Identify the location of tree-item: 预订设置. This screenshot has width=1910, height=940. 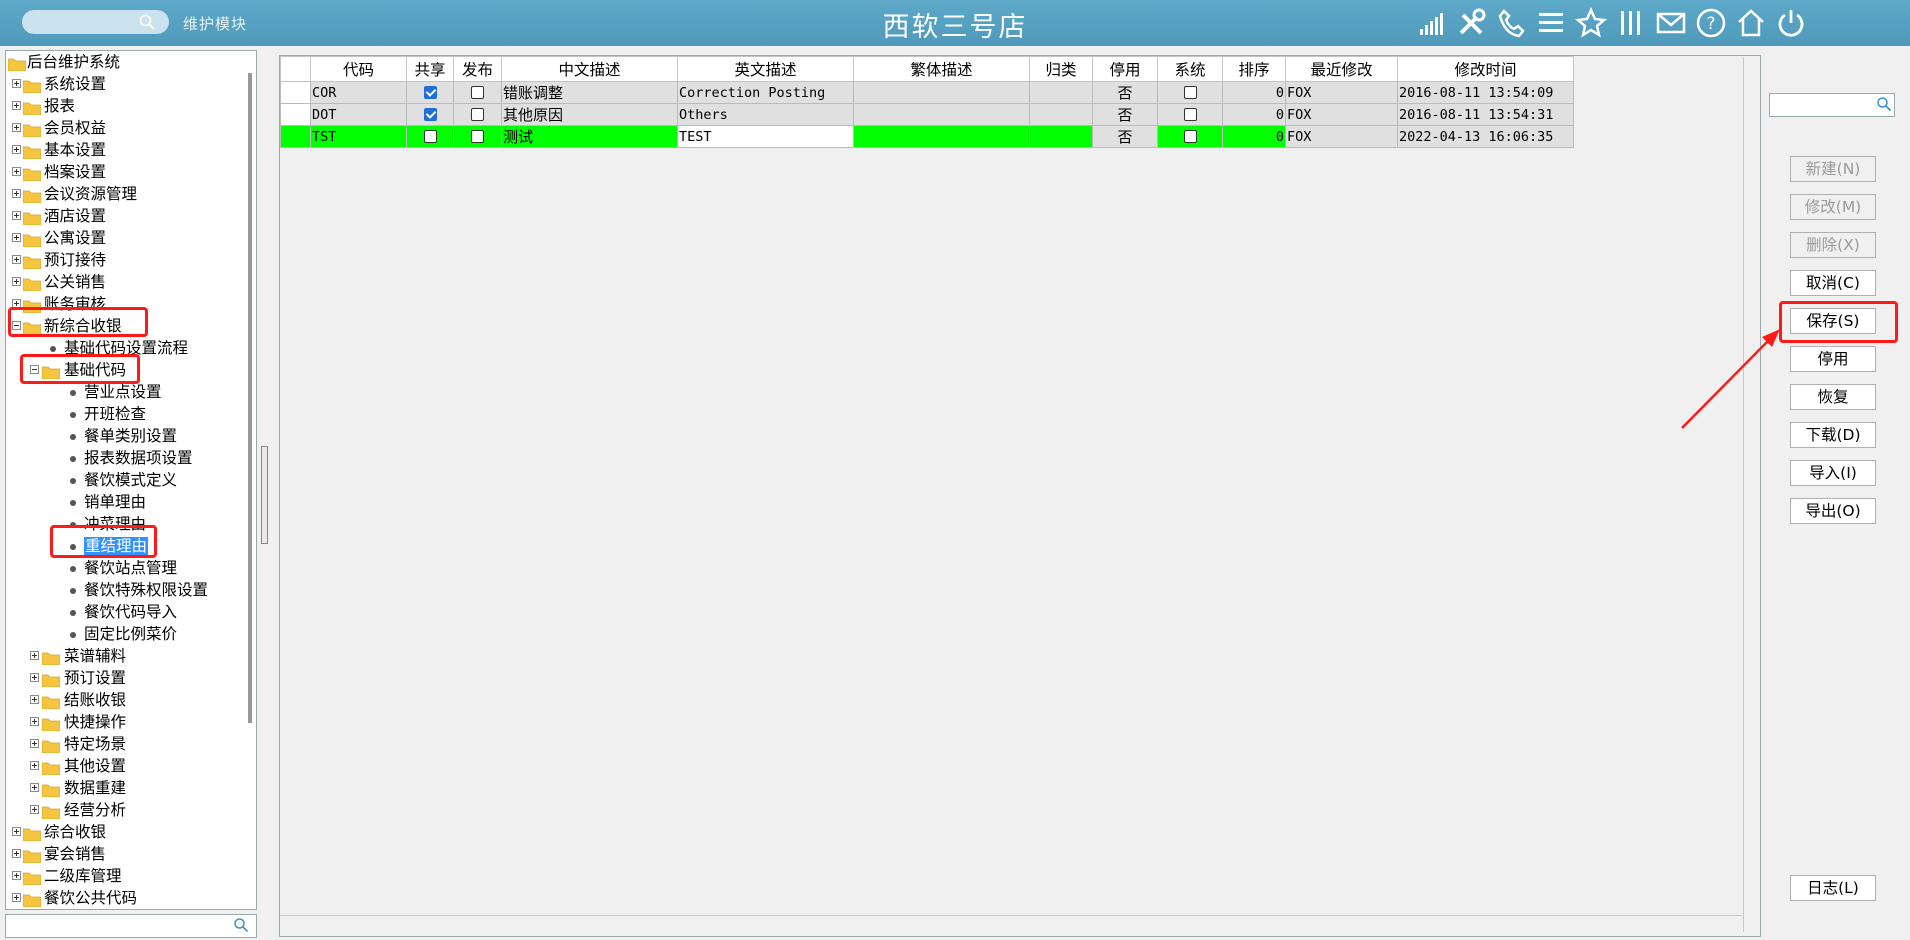
(66, 678).